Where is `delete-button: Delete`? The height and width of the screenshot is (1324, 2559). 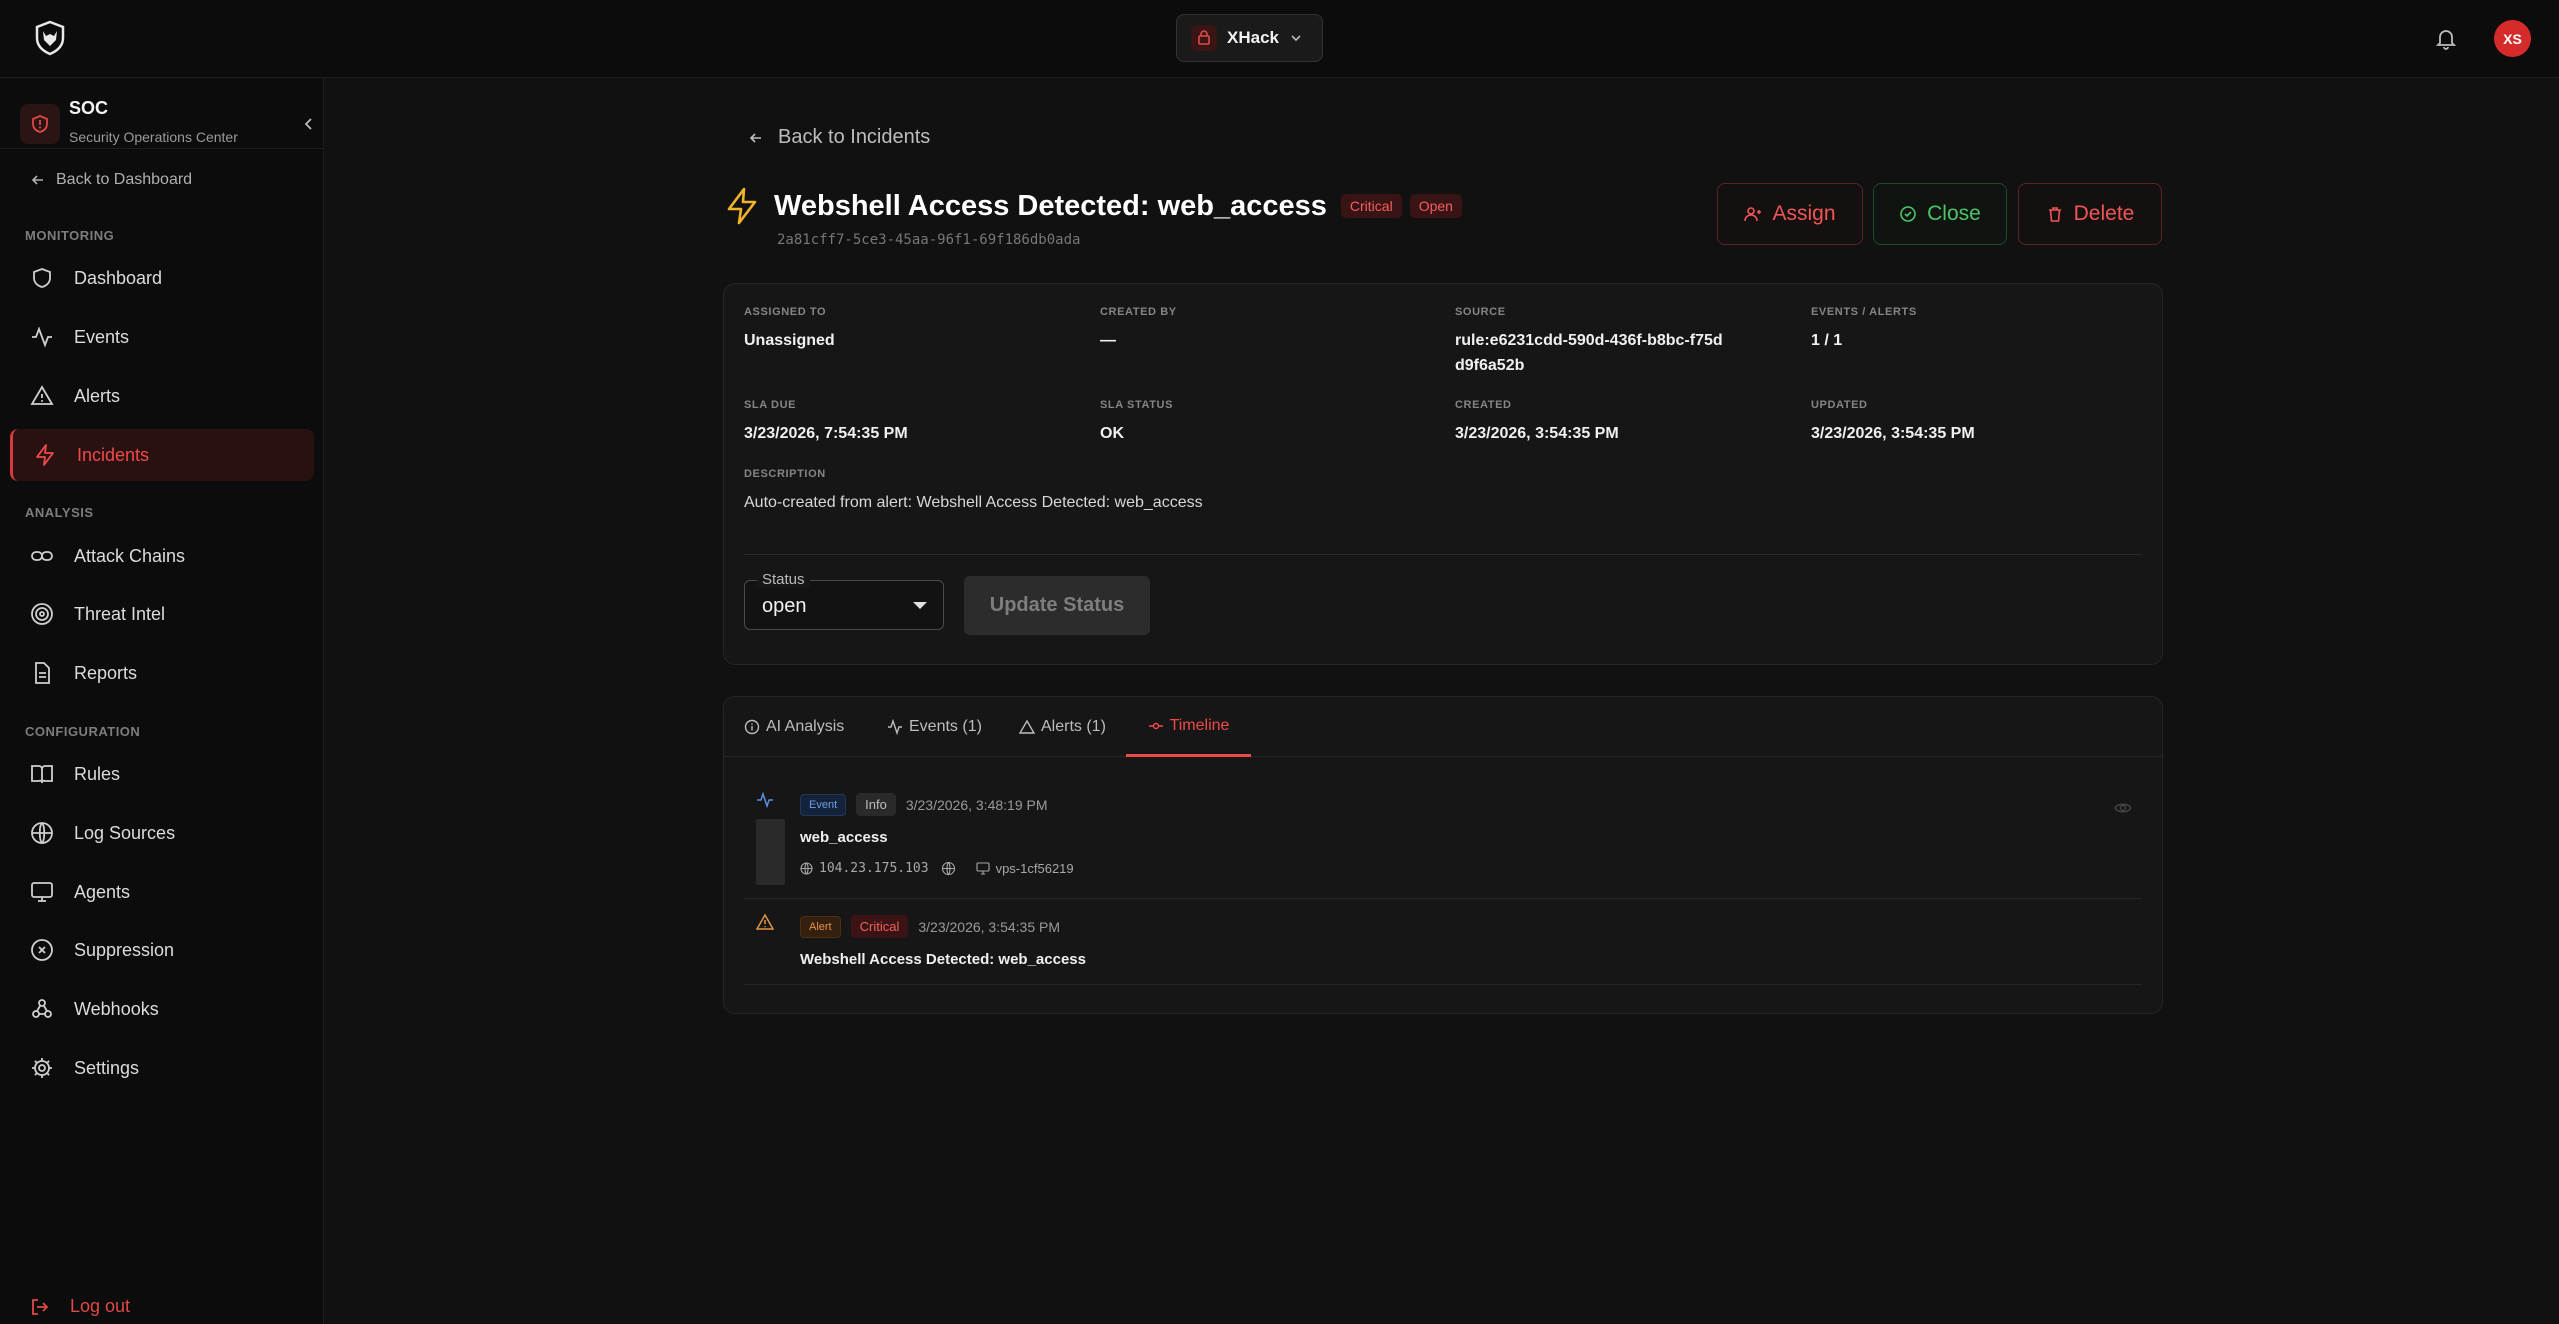
delete-button: Delete is located at coordinates (2090, 214).